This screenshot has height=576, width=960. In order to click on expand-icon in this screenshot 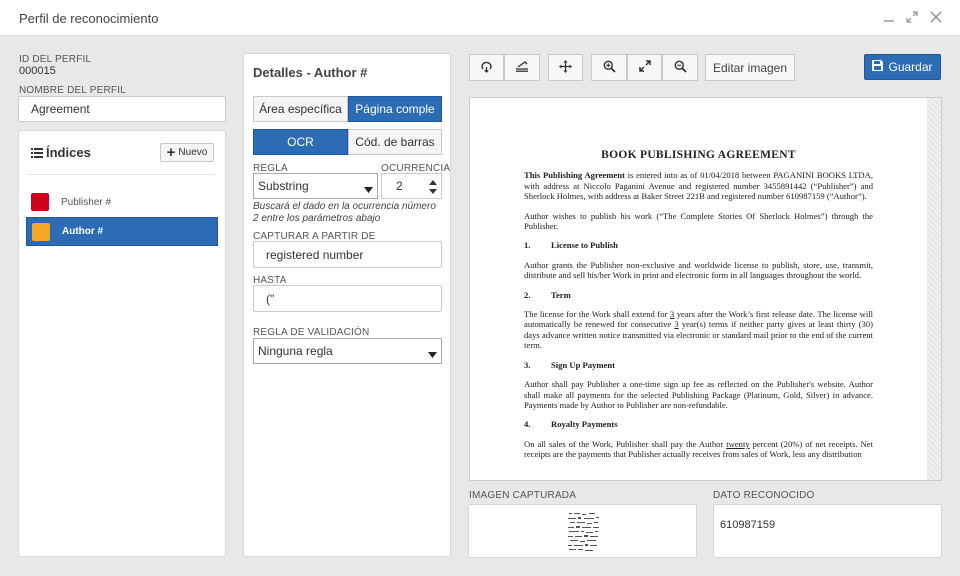, I will do `click(644, 67)`.